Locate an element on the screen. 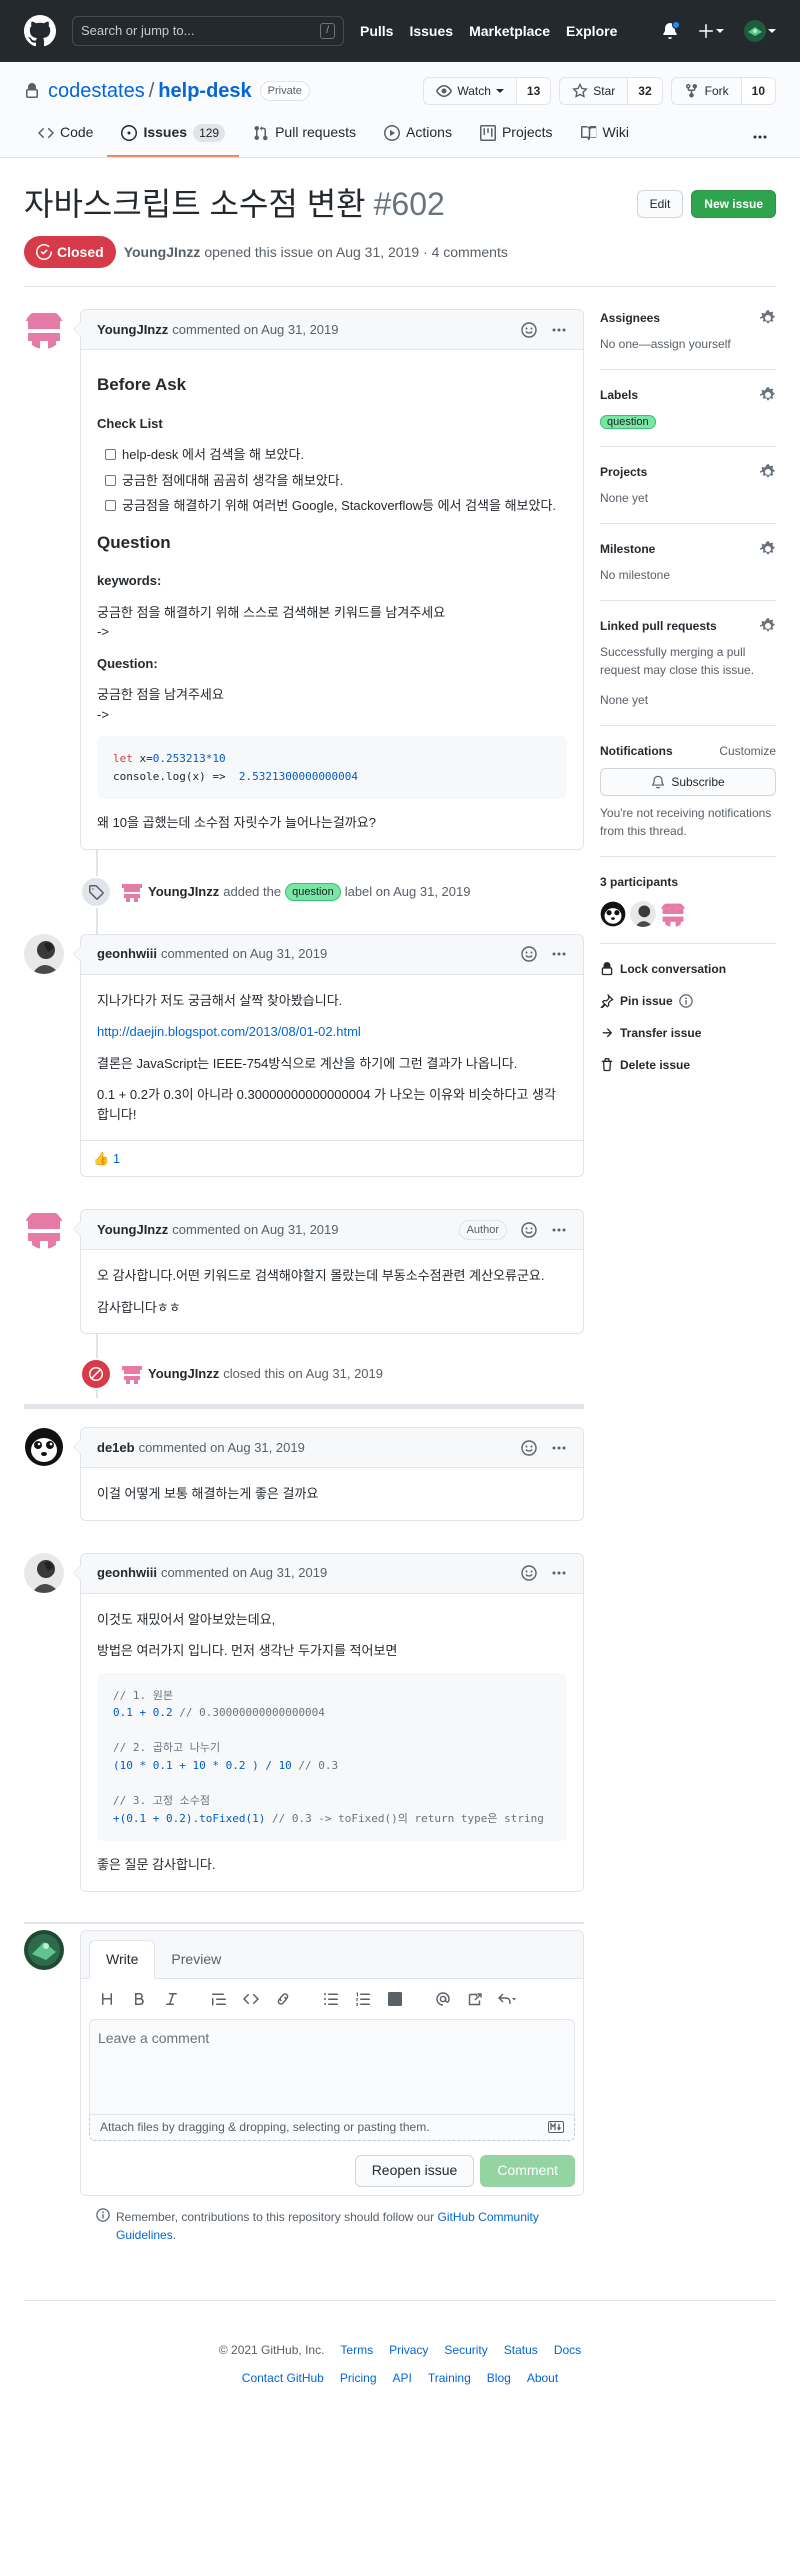 This screenshot has width=800, height=2562. thumbs-up-reaction: 👍 1 is located at coordinates (106, 1159).